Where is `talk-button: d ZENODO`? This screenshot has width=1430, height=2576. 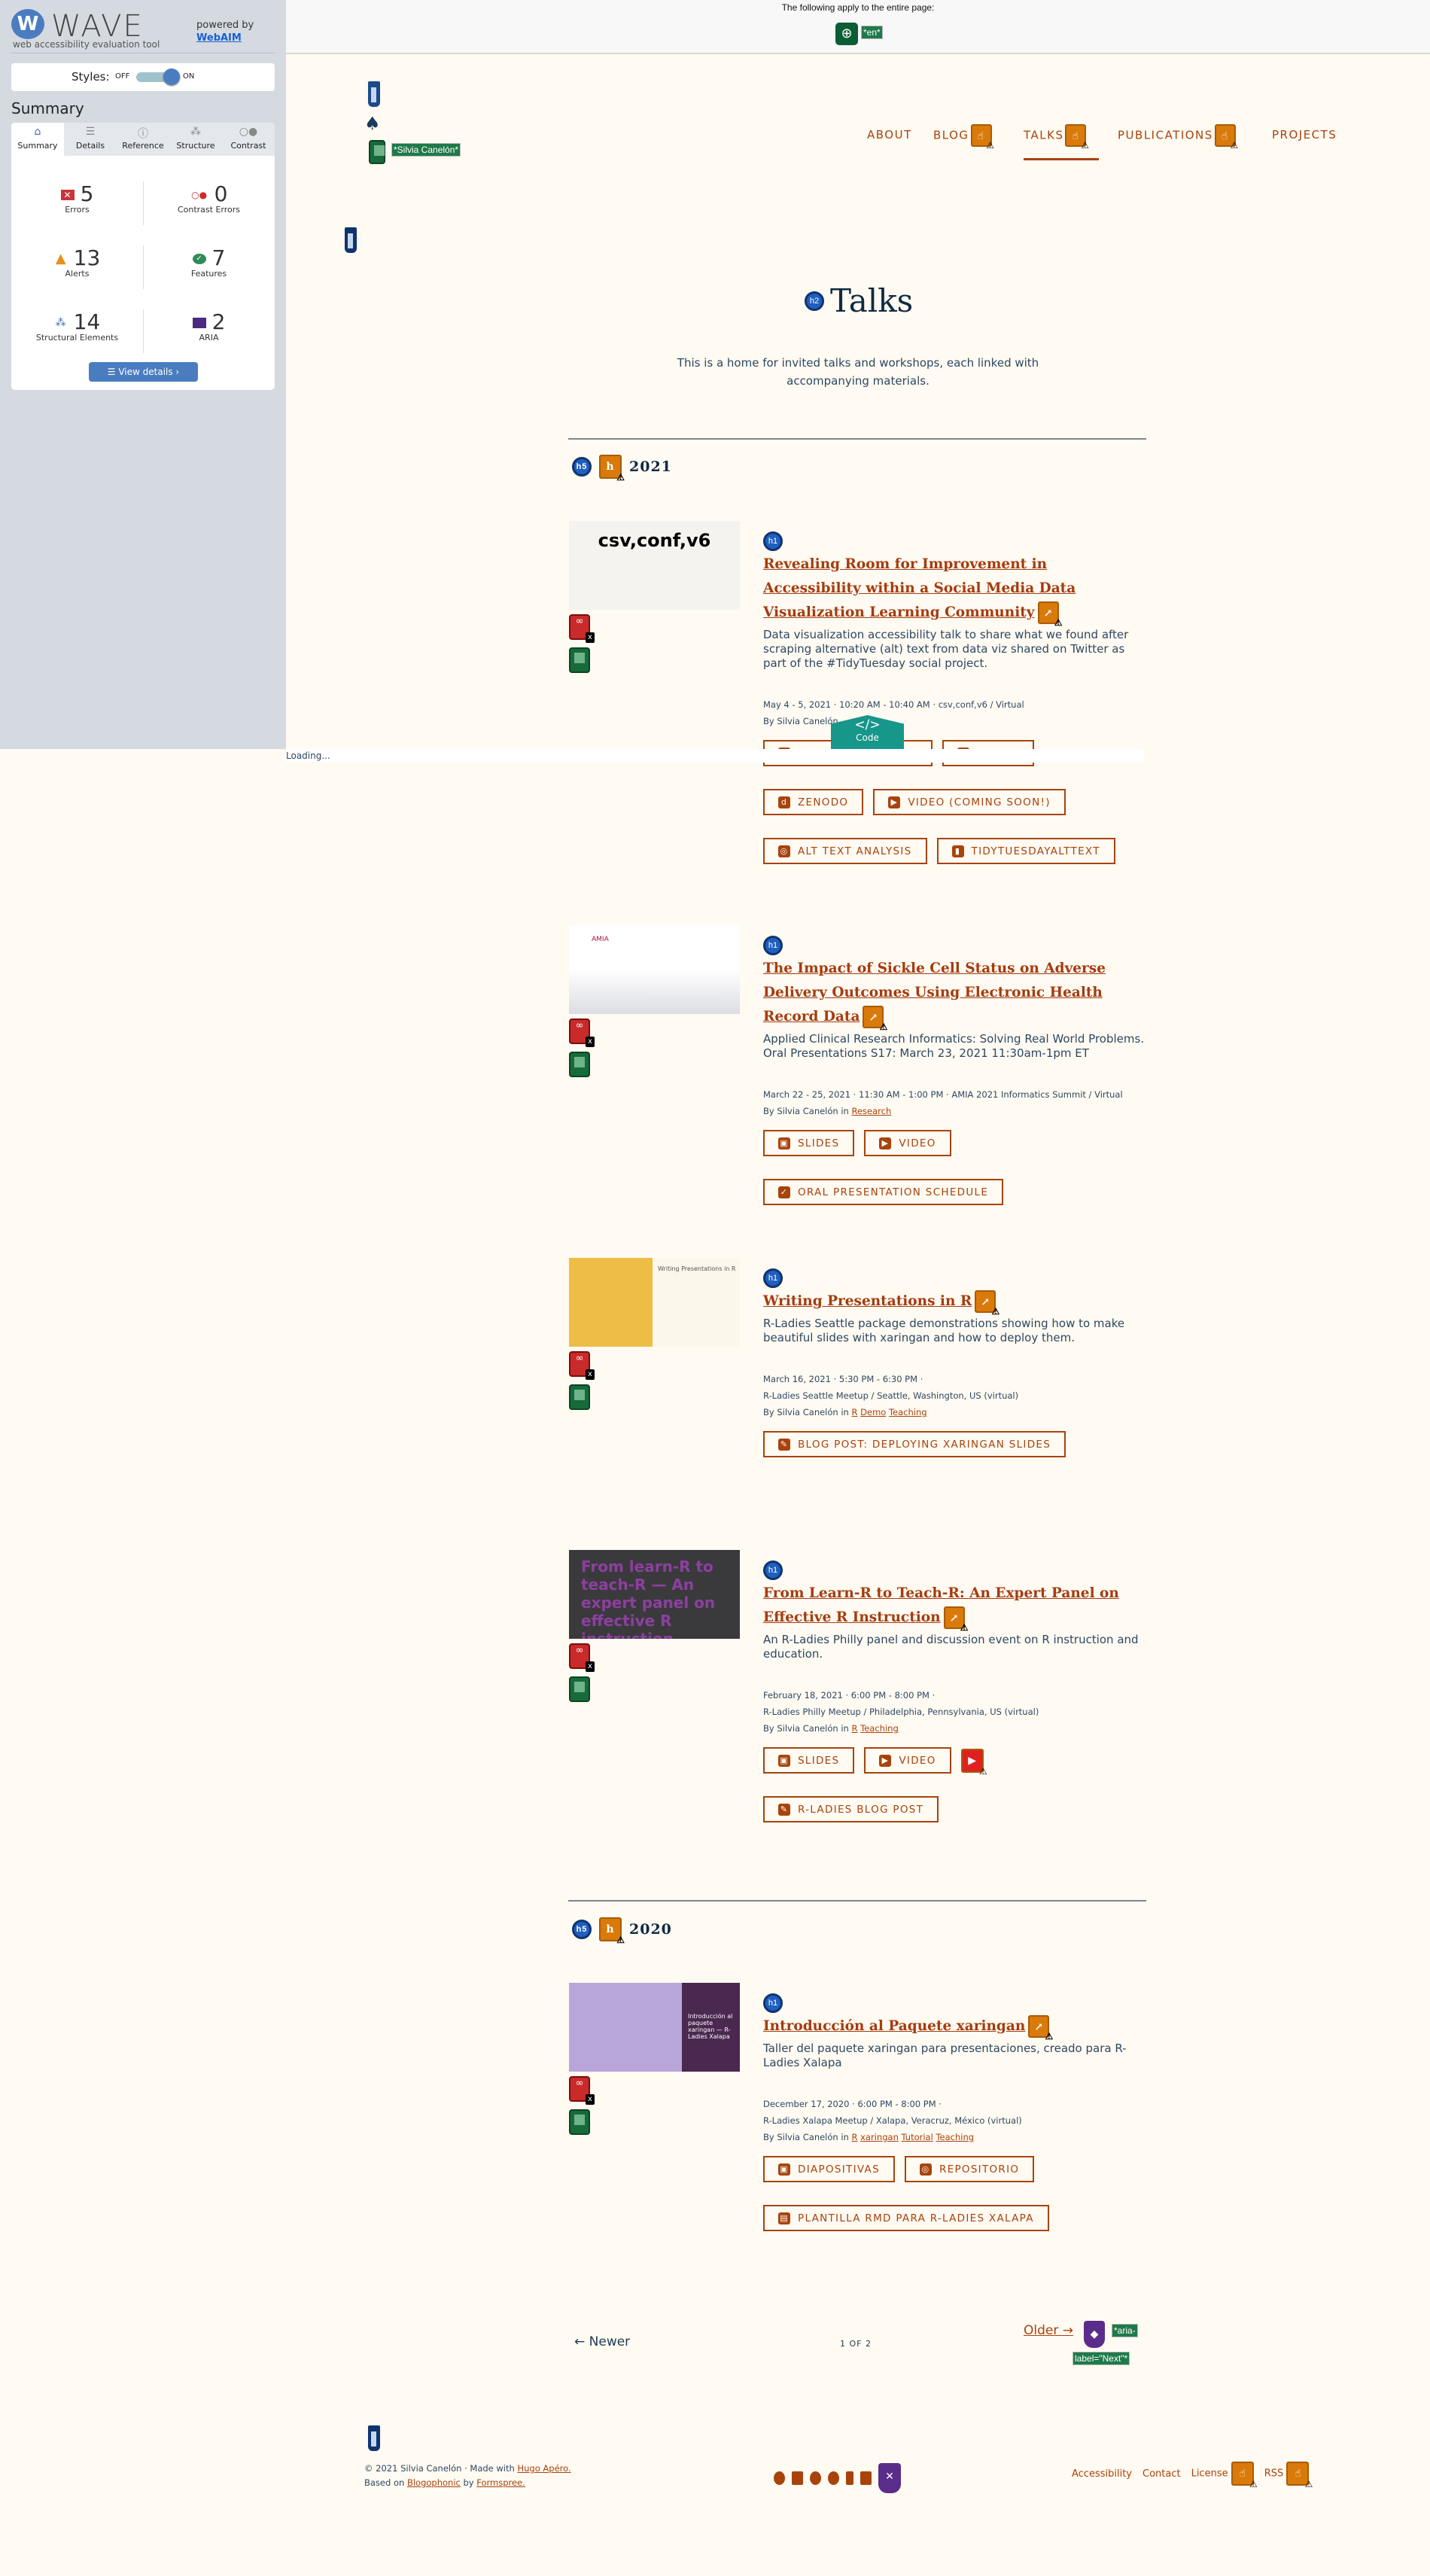 talk-button: d ZENODO is located at coordinates (813, 802).